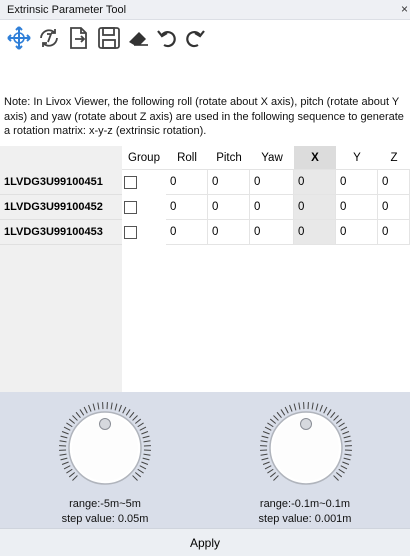 The height and width of the screenshot is (556, 410). Describe the element at coordinates (144, 158) in the screenshot. I see `column-header-group: Group` at that location.